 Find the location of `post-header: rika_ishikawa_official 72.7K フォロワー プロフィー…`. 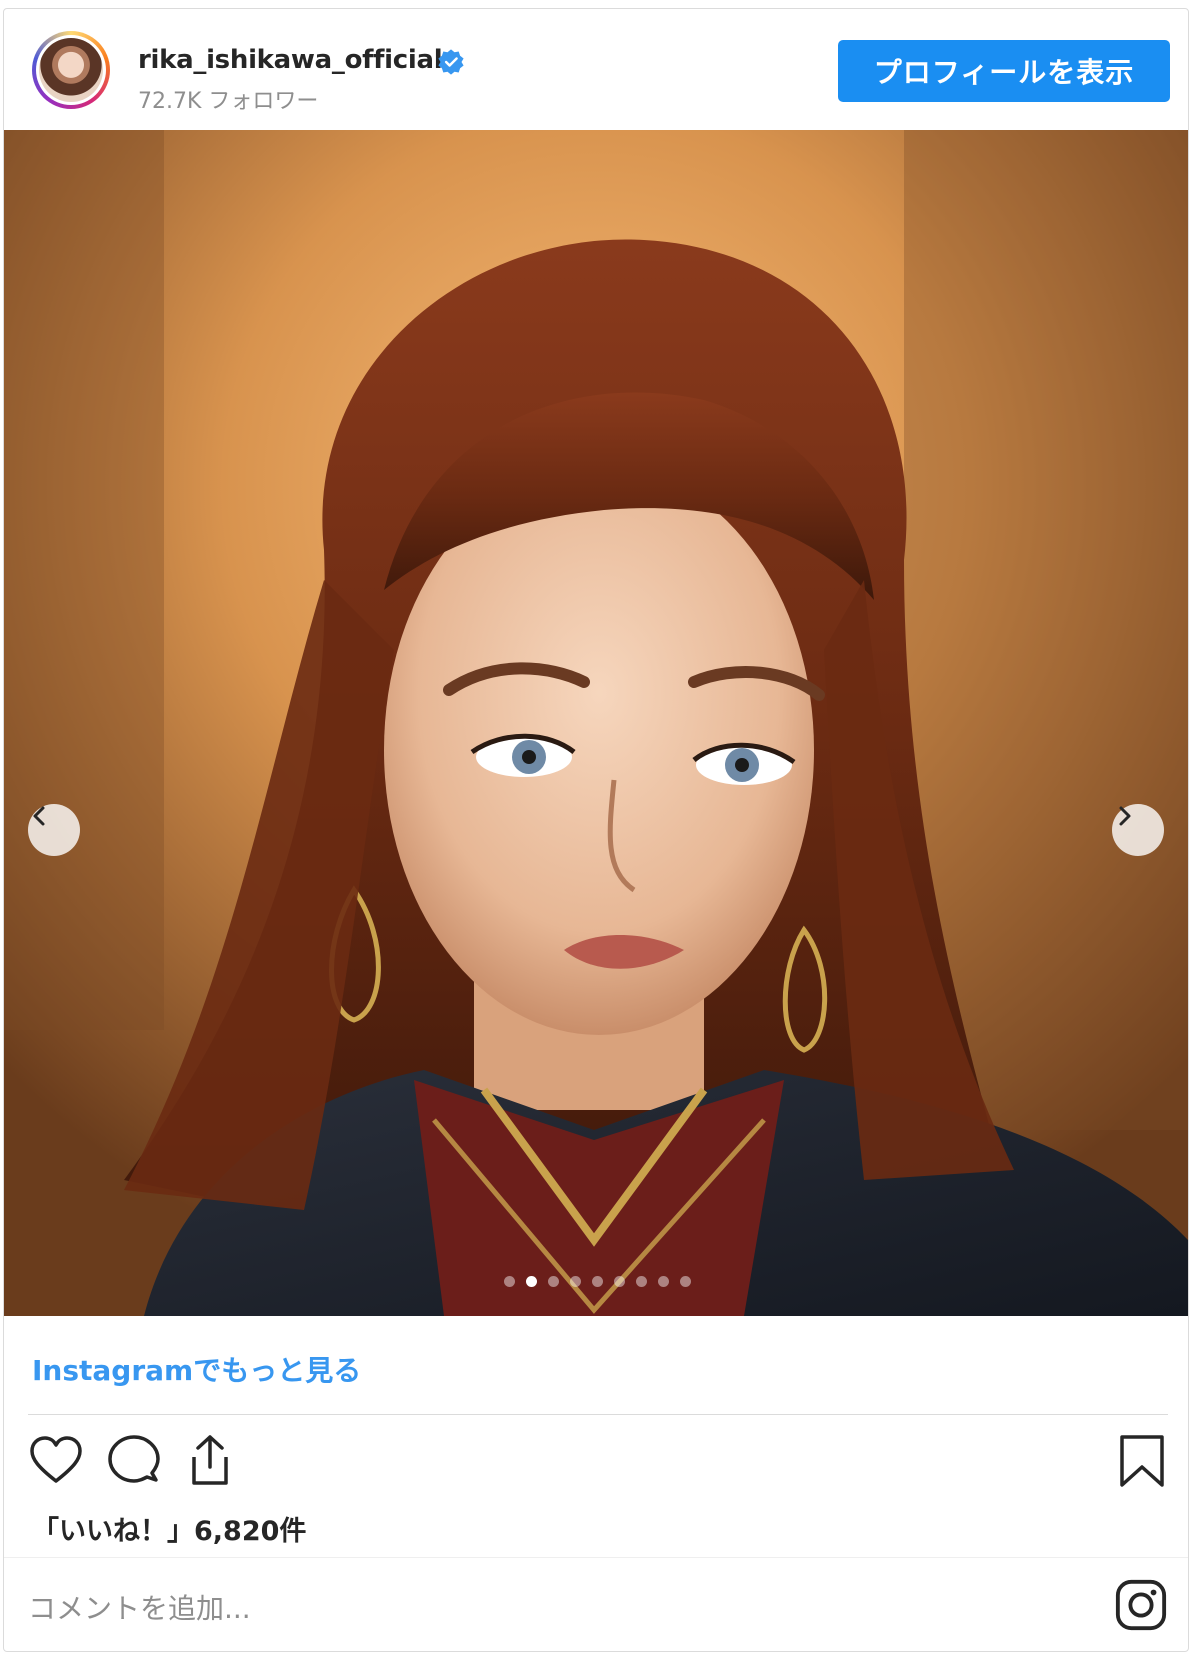

post-header: rika_ishikawa_official 72.7K フォロワー プロフィー… is located at coordinates (596, 69).